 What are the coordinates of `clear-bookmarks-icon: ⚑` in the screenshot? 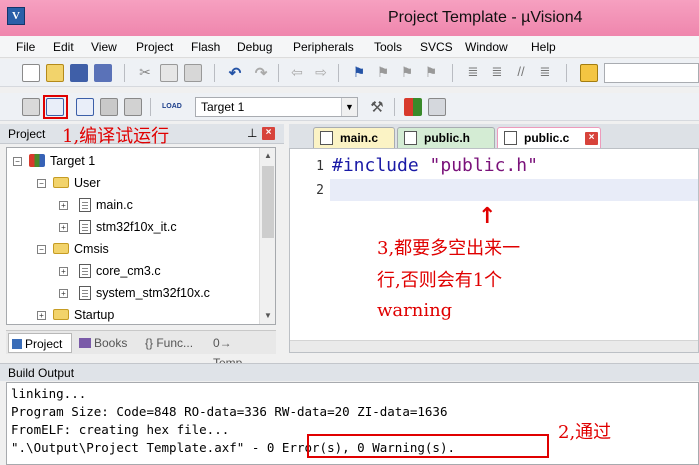 It's located at (431, 73).